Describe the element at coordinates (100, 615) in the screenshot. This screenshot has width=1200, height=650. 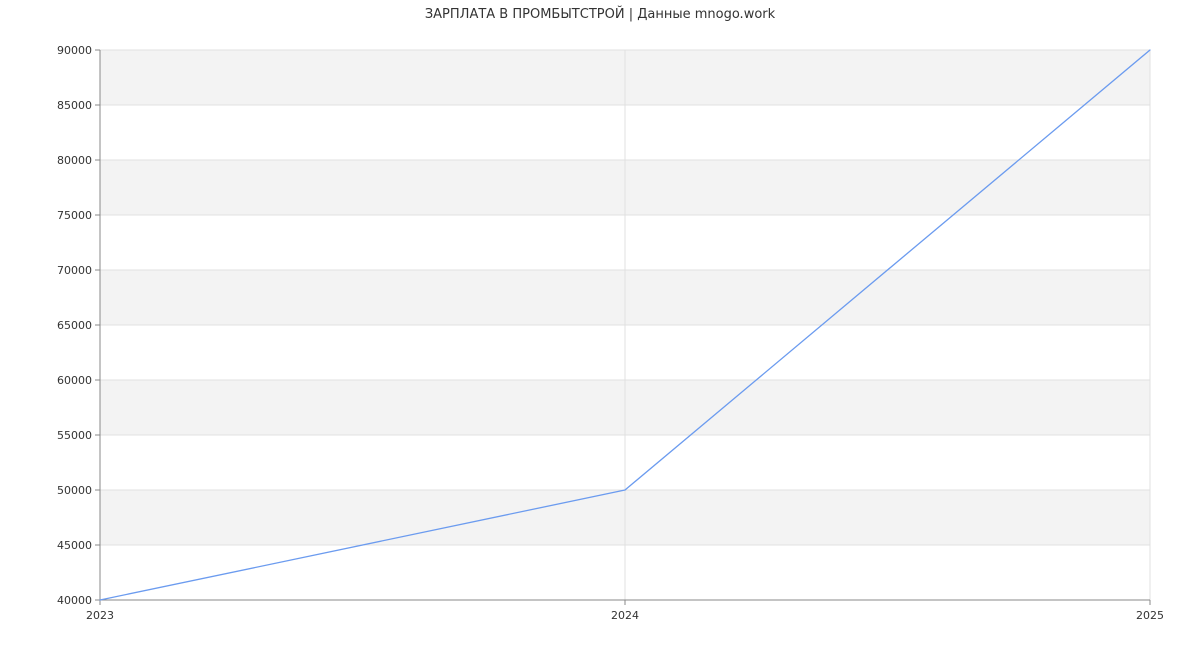
I see `x-tick-label: 2023` at that location.